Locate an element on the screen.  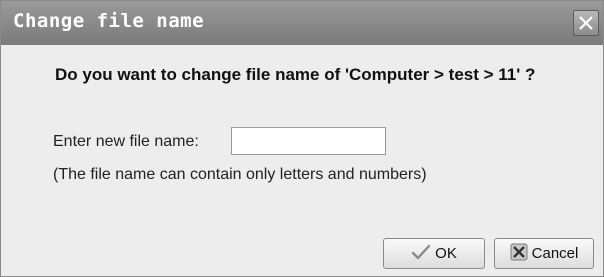
close-icon is located at coordinates (586, 23).